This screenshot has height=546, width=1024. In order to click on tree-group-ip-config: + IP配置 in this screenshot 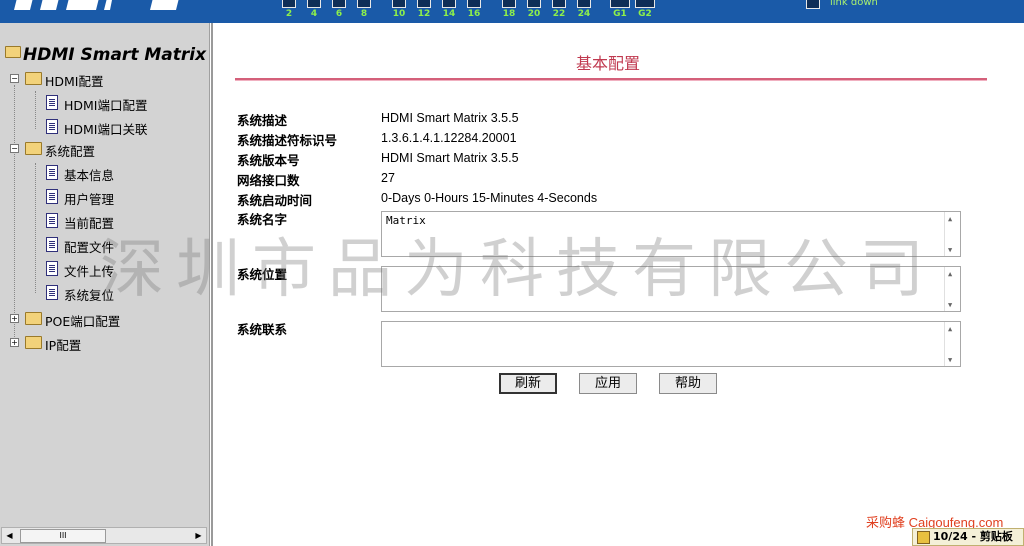, I will do `click(45, 344)`.